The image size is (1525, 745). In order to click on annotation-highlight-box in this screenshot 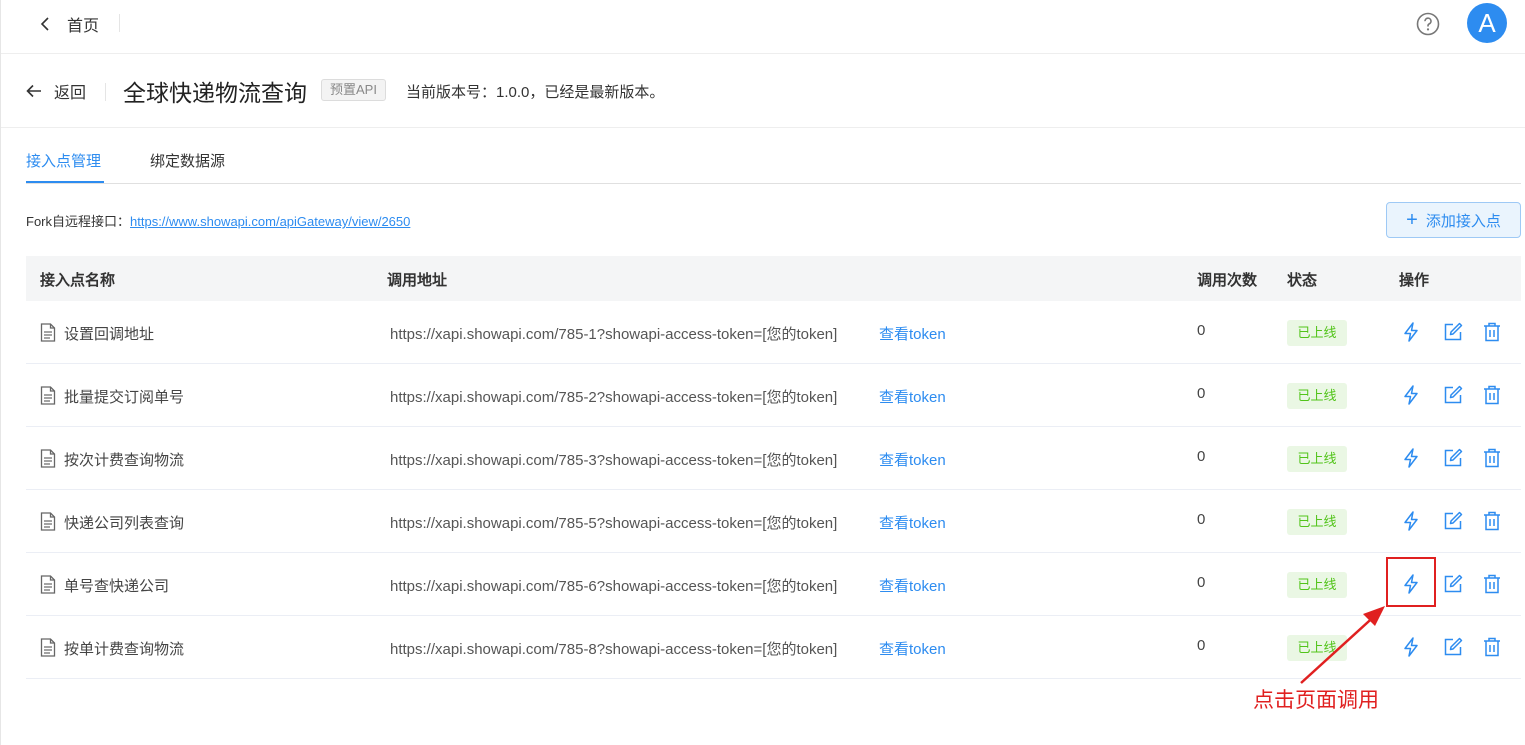, I will do `click(1411, 582)`.